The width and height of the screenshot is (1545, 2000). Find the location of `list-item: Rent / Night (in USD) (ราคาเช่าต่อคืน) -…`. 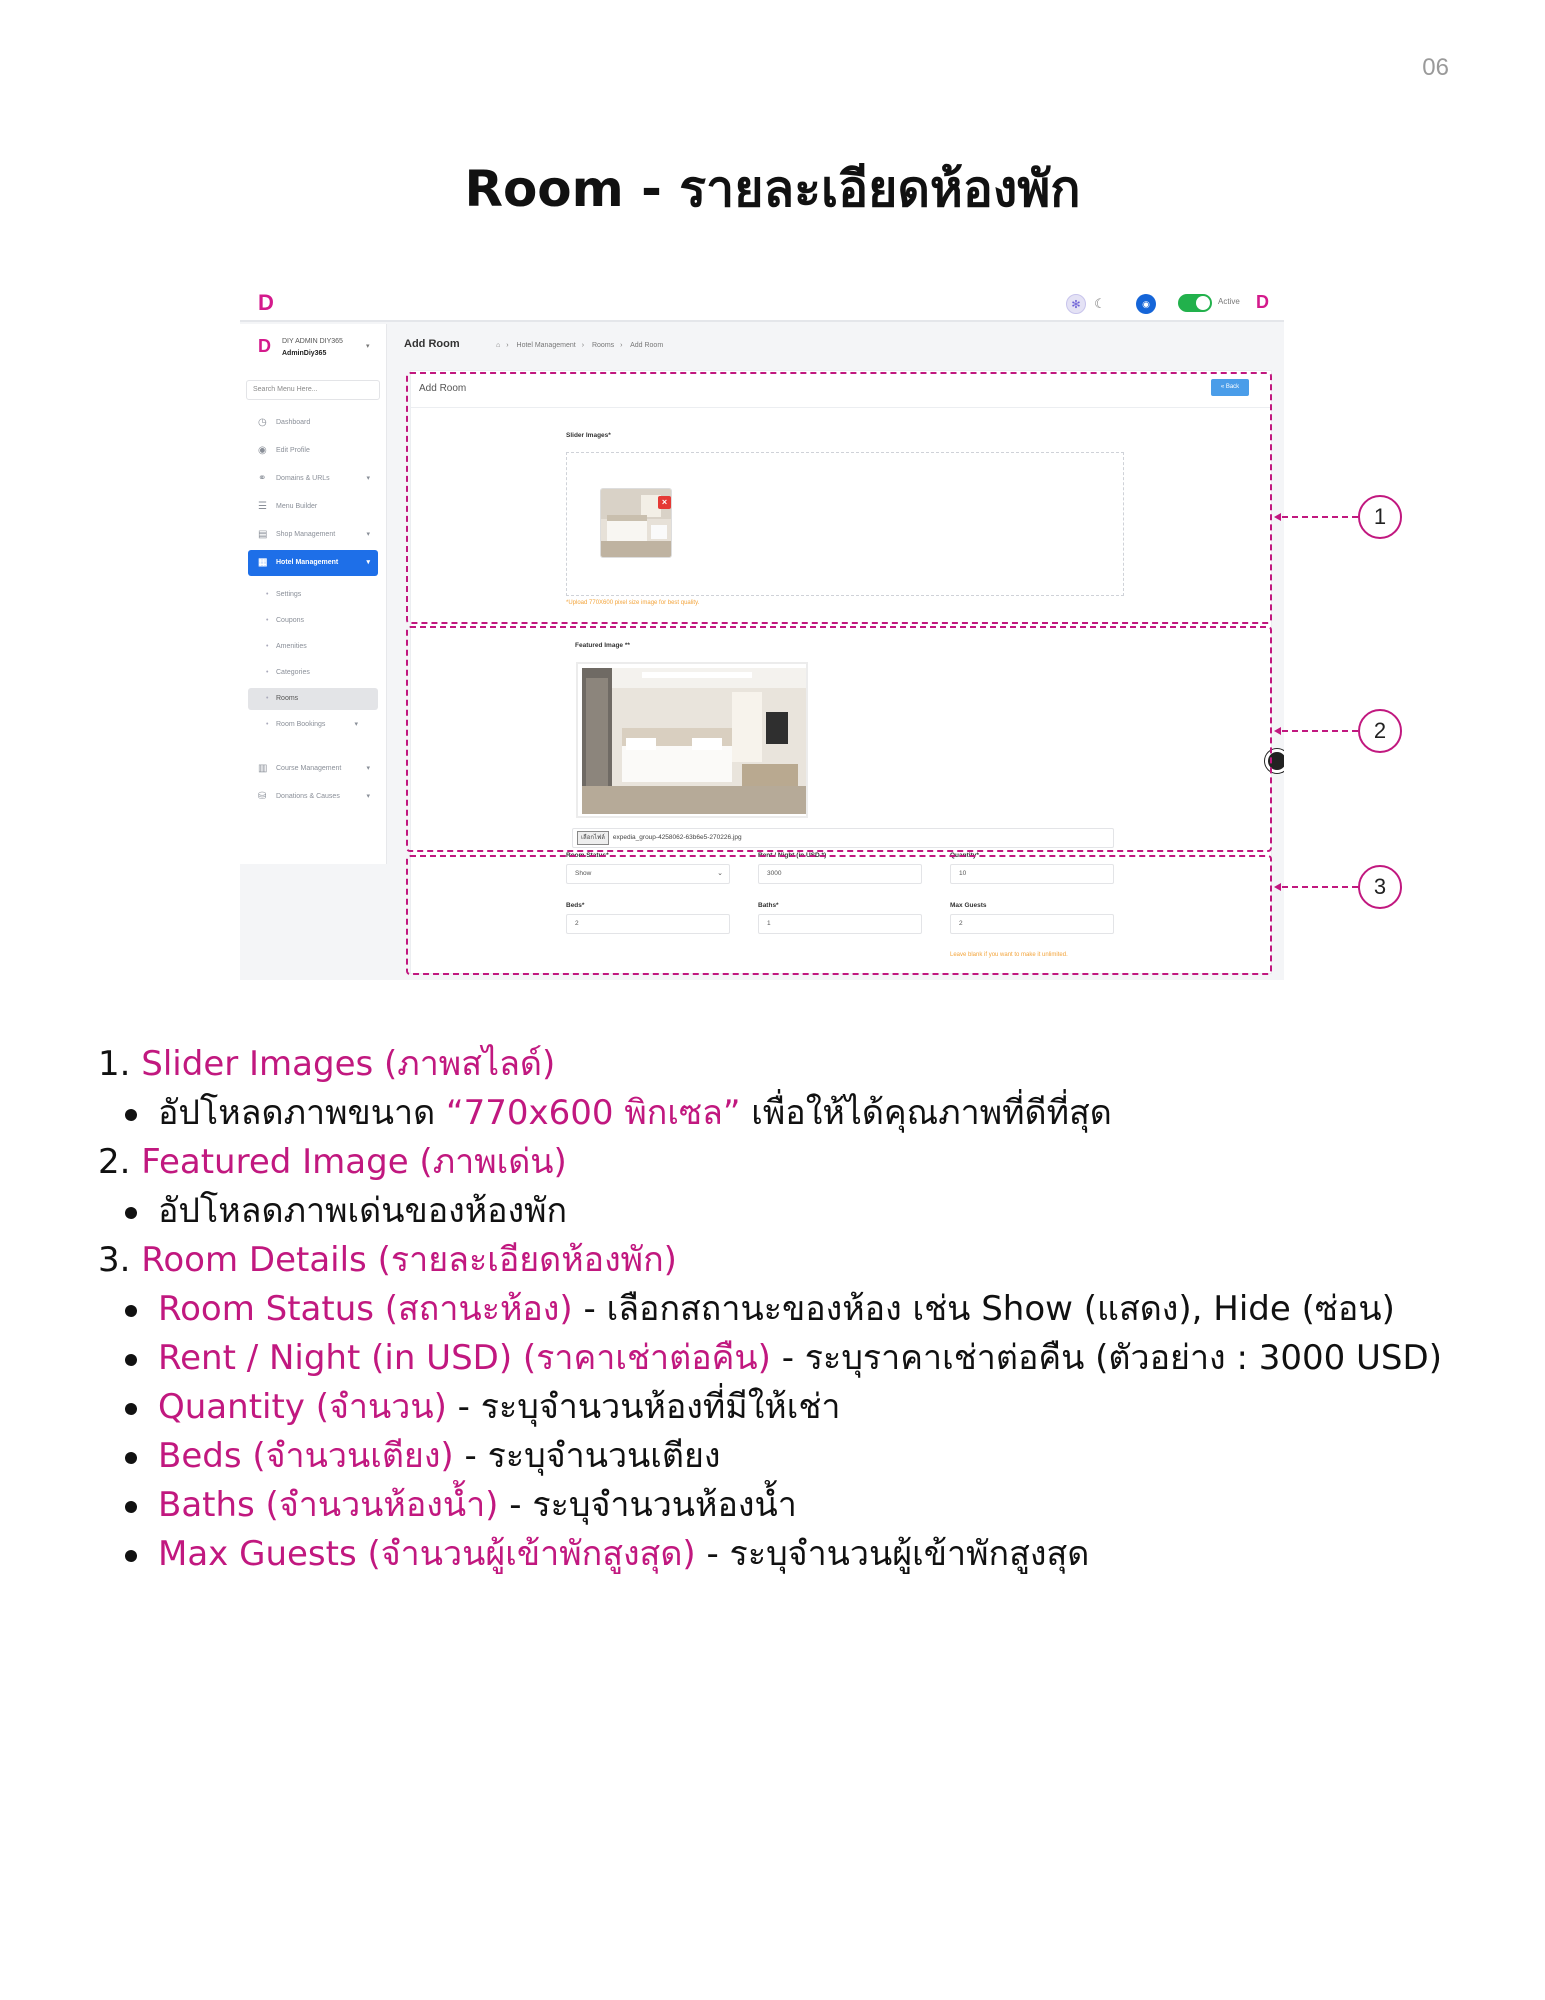

list-item: Rent / Night (in USD) (ราคาเช่าต่อคืน) -… is located at coordinates (798, 1358).